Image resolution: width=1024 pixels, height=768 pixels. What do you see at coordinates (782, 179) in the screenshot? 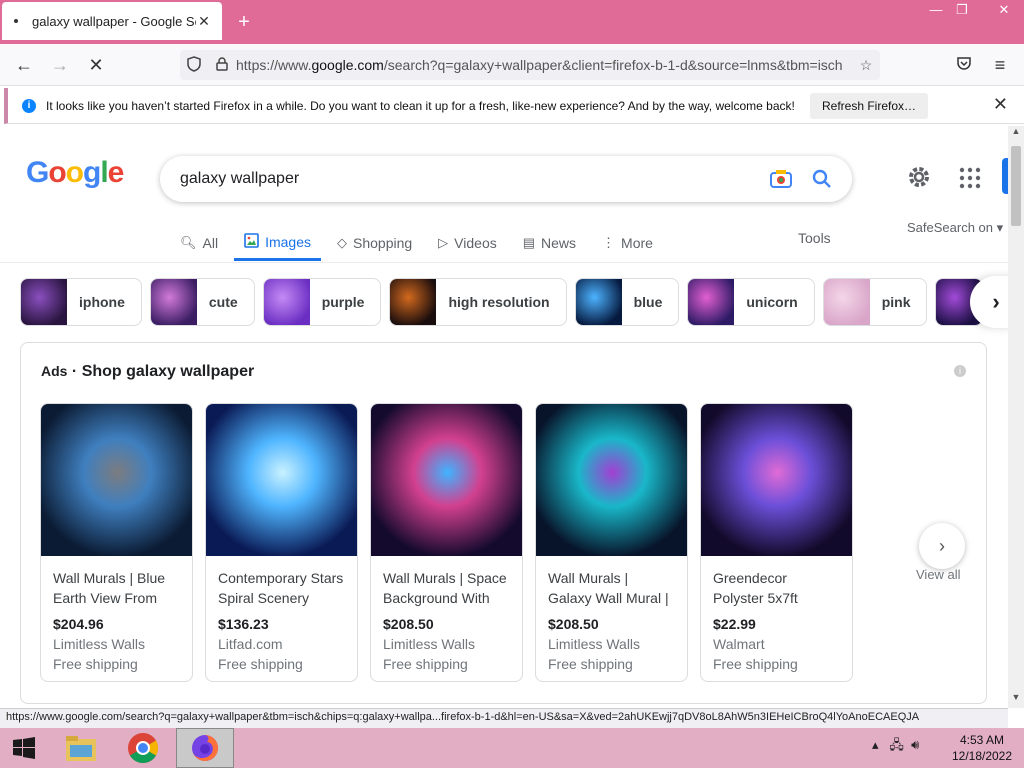
I see `camera-icon` at bounding box center [782, 179].